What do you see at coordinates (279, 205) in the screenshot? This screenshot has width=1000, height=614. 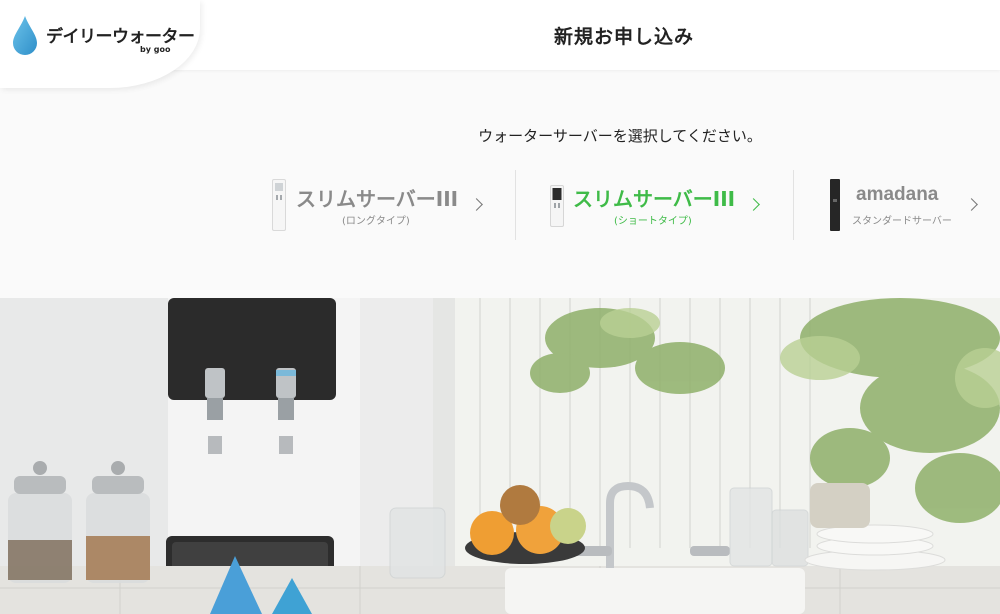 I see `server-long-image` at bounding box center [279, 205].